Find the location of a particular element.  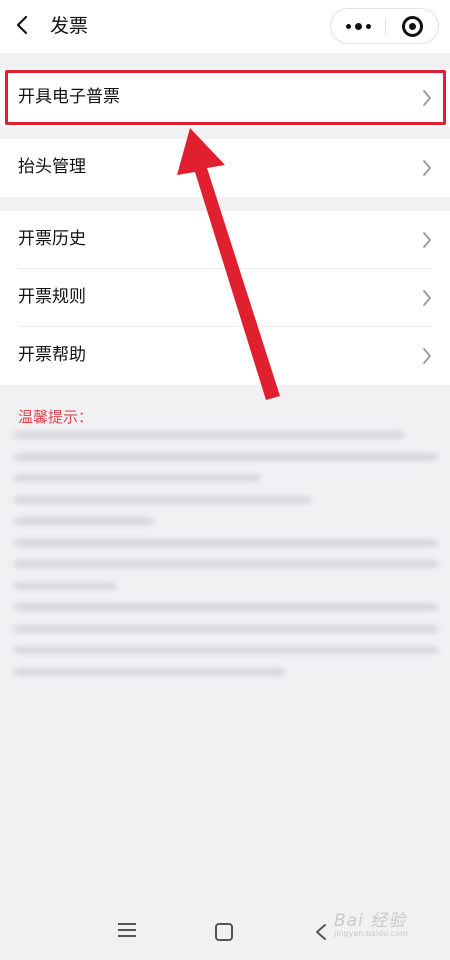

more-button is located at coordinates (358, 26).